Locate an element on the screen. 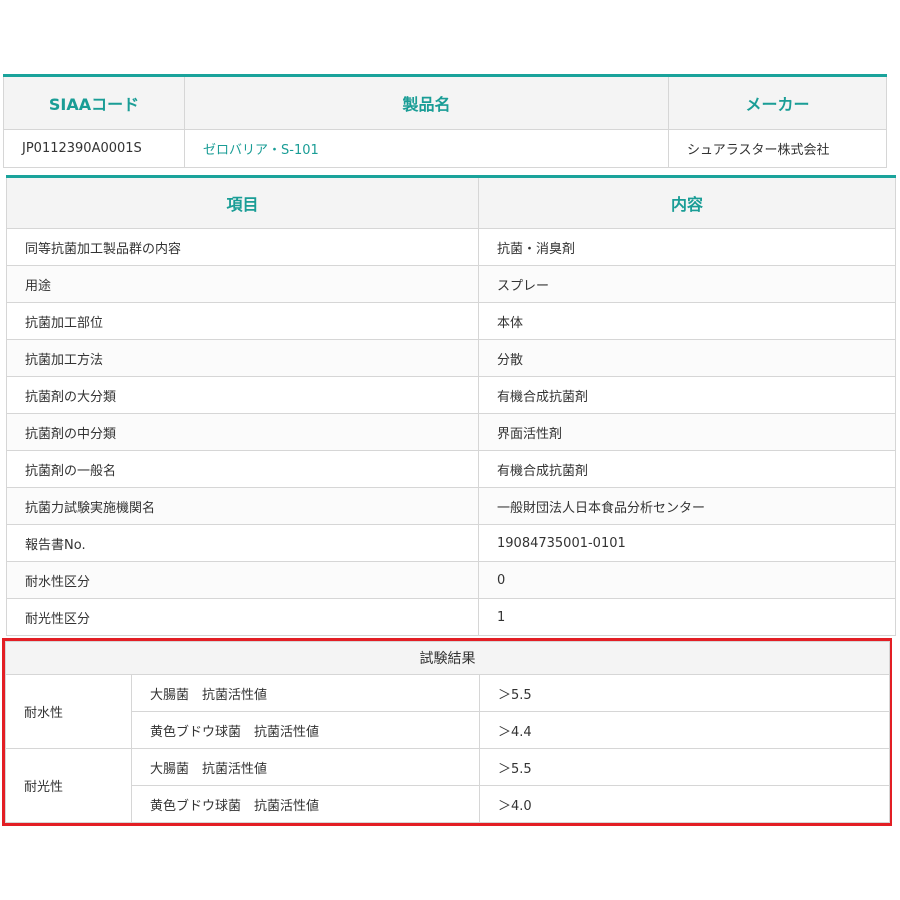 The height and width of the screenshot is (900, 900). group-label-water: 耐水性 is located at coordinates (68, 711).